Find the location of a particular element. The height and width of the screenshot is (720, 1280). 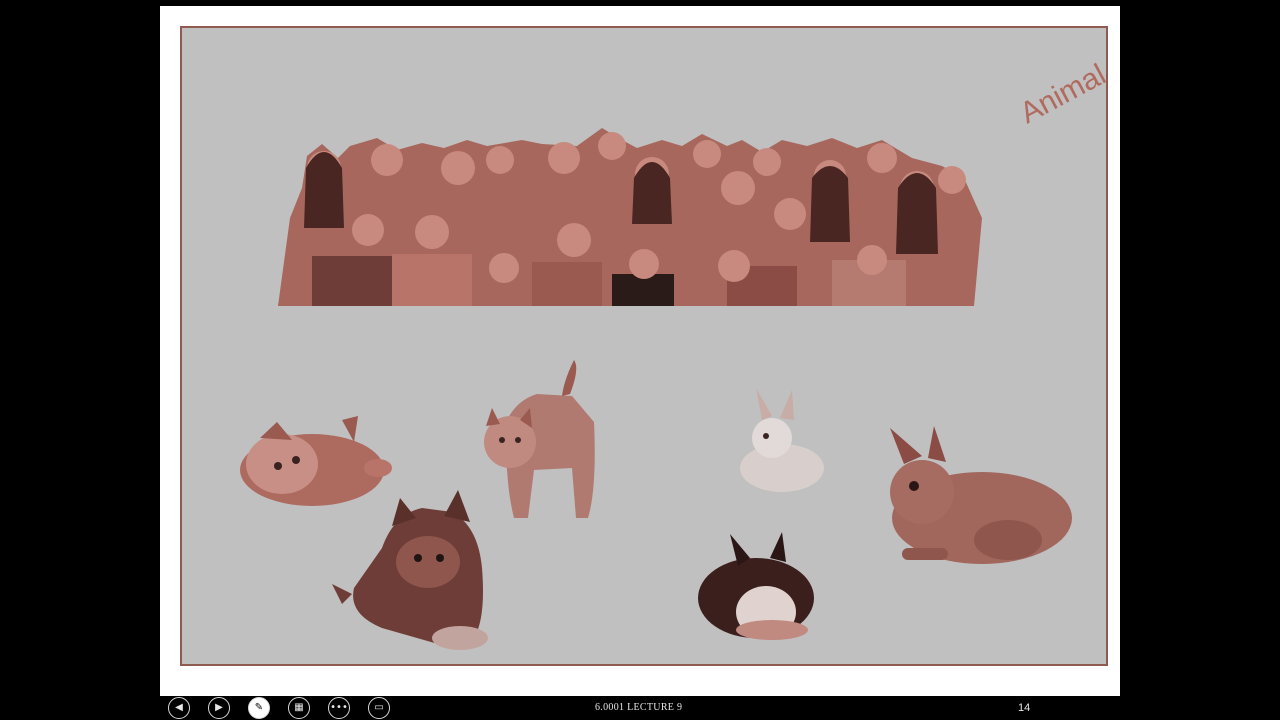

slide-number: 14 is located at coordinates (1024, 708).